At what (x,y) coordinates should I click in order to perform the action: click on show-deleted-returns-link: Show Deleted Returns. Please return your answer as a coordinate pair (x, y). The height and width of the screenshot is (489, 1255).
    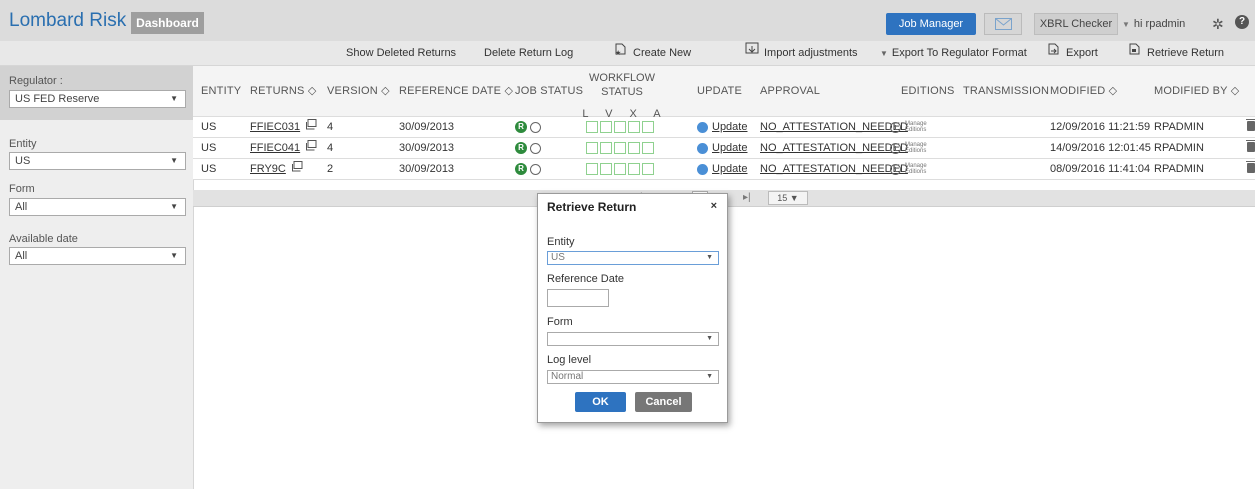
    Looking at the image, I should click on (401, 53).